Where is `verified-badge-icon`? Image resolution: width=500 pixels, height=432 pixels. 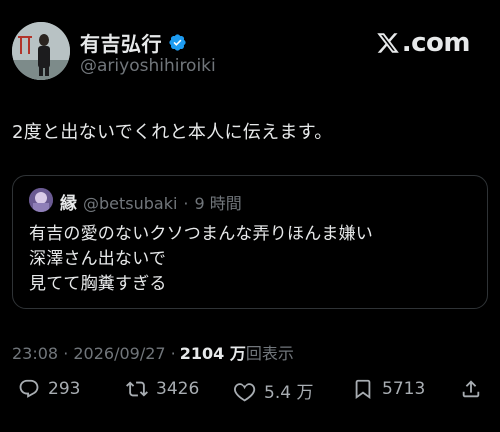 verified-badge-icon is located at coordinates (177, 42).